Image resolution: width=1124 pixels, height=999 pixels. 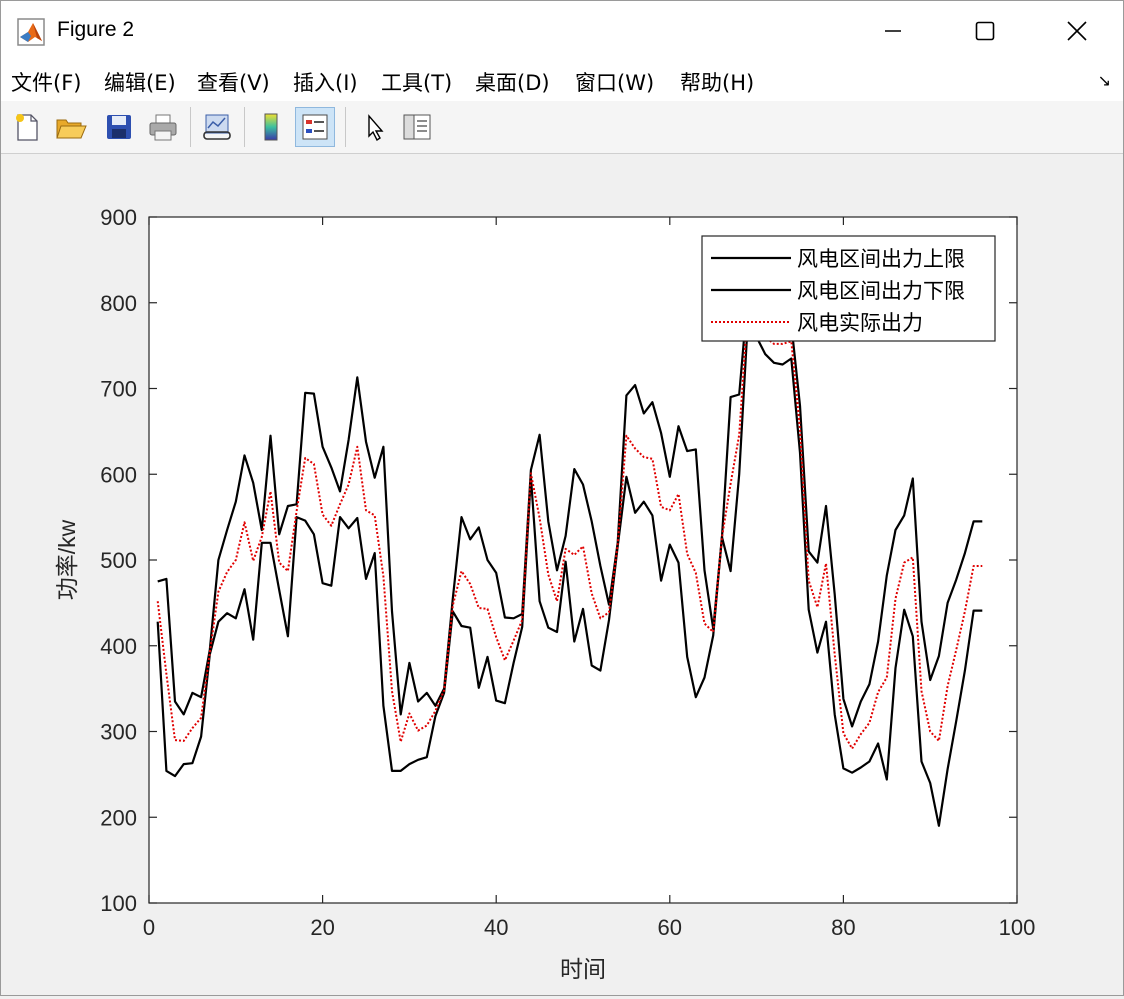 I want to click on y-tick-label: 300, so click(x=118, y=732).